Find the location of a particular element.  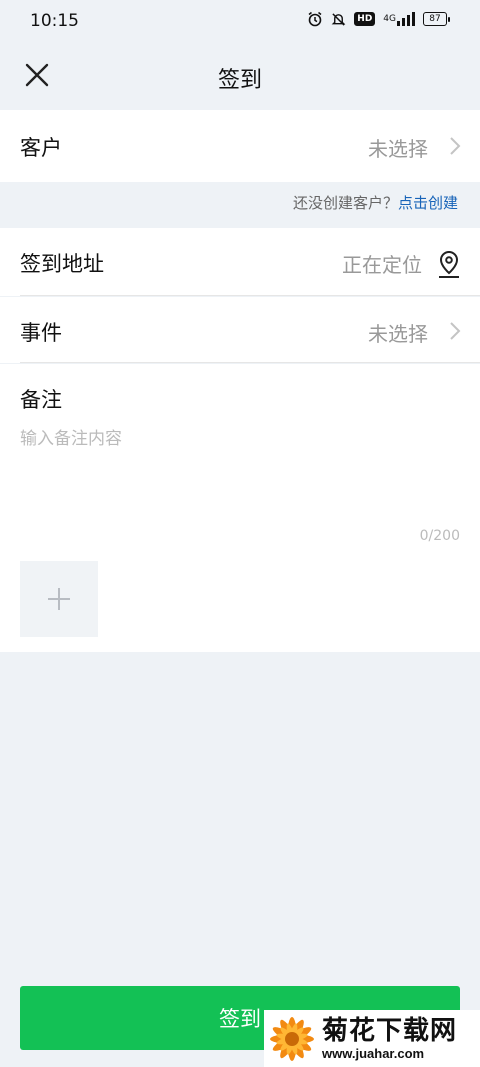

watermark-title: 菊花下载网 is located at coordinates (390, 1031).